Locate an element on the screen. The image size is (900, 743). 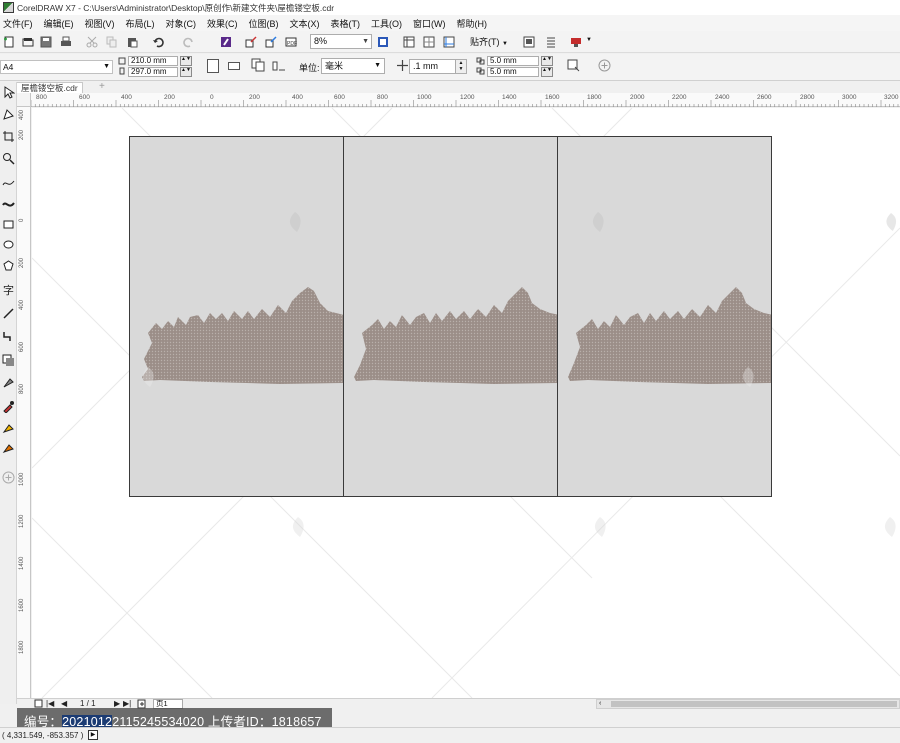
drop-shadow-tool-icon is located at coordinates (8, 360).